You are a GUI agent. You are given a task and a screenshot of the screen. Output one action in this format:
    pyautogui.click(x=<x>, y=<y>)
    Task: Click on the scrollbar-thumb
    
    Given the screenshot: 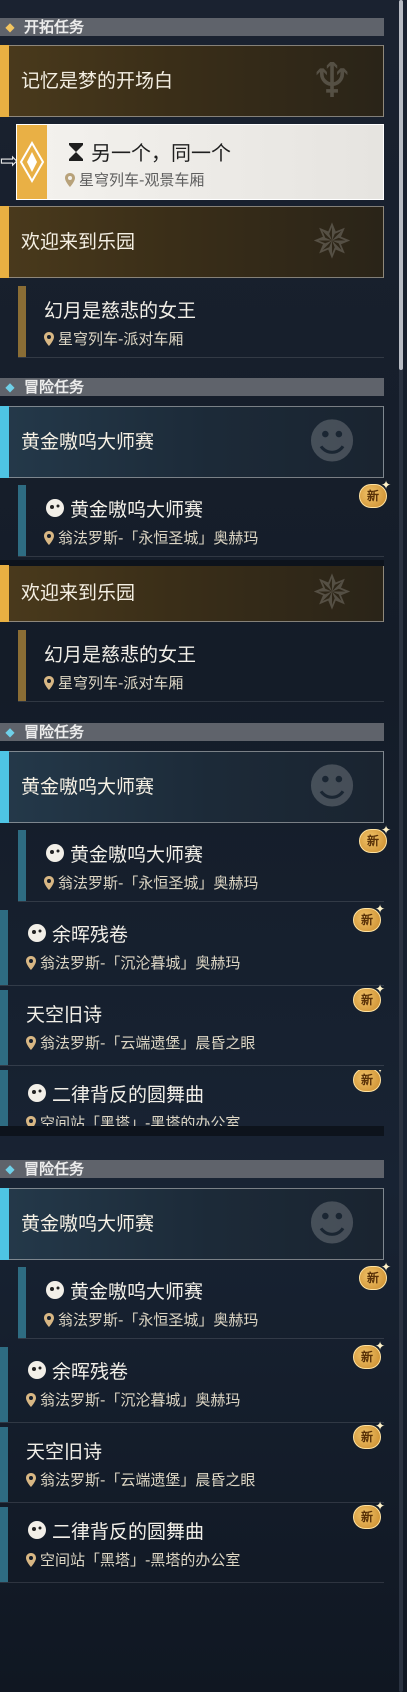 What is the action you would take?
    pyautogui.click(x=401, y=185)
    